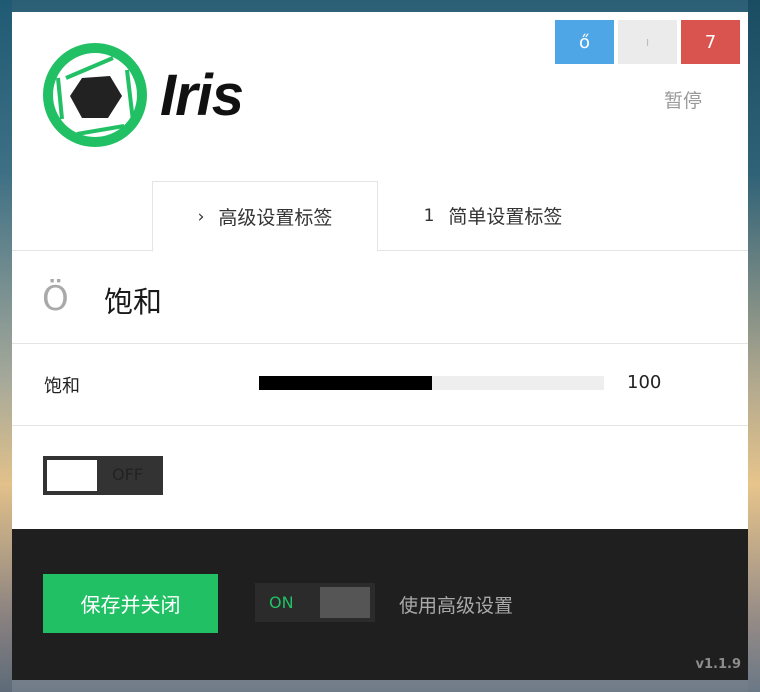  What do you see at coordinates (710, 42) in the screenshot?
I see `close-button: 7` at bounding box center [710, 42].